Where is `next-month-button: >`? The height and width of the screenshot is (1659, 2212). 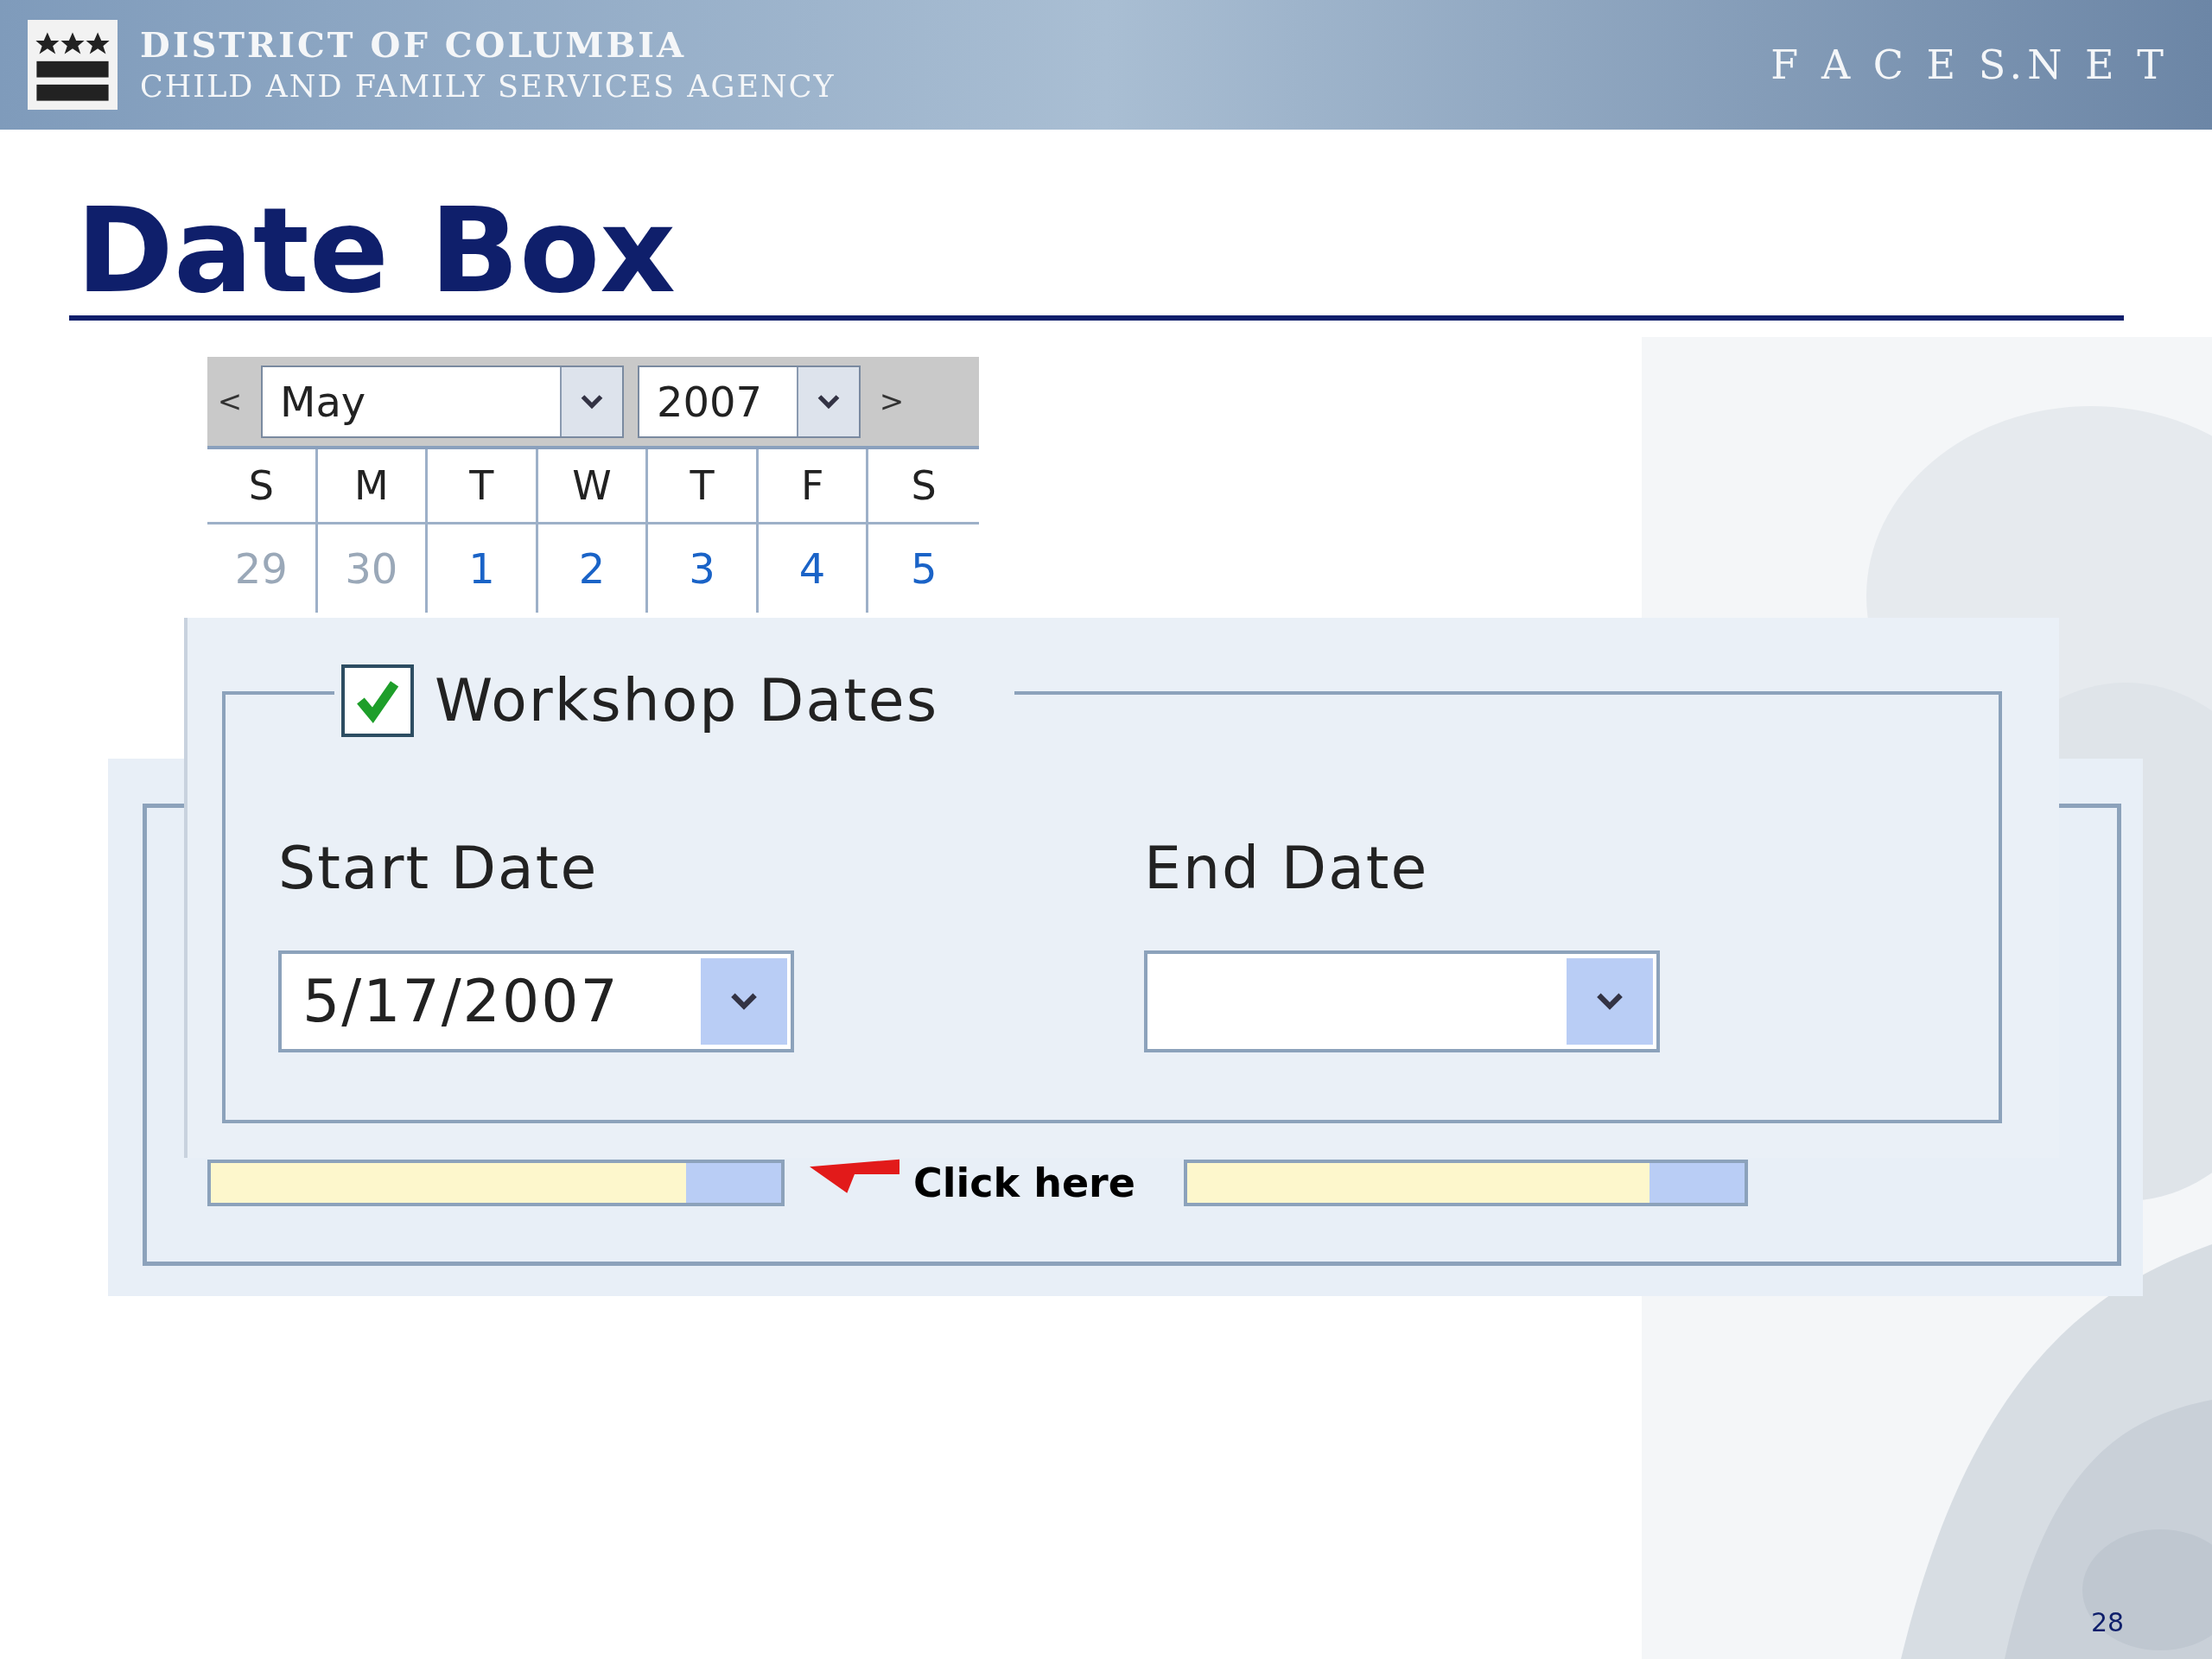 next-month-button: > is located at coordinates (891, 401).